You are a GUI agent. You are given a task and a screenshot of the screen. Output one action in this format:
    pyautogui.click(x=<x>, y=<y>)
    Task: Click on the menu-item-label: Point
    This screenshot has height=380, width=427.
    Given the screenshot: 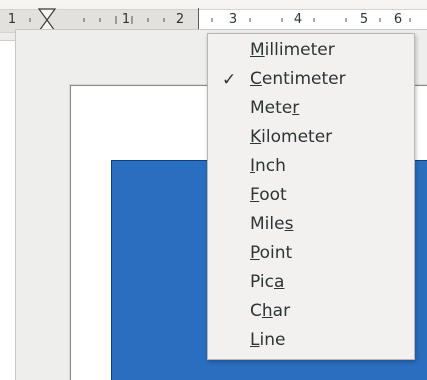 What is the action you would take?
    pyautogui.click(x=271, y=253)
    